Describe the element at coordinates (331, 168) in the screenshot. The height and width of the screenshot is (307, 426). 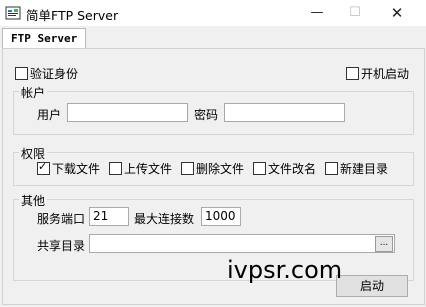
I see `perm-mkdir-checkbox` at that location.